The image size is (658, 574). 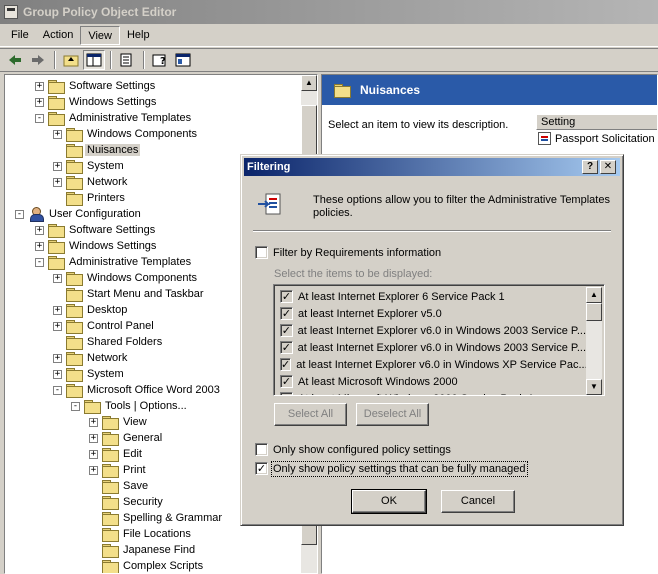 I want to click on tree-item: Start Menu and Taskbar, so click(x=129, y=294).